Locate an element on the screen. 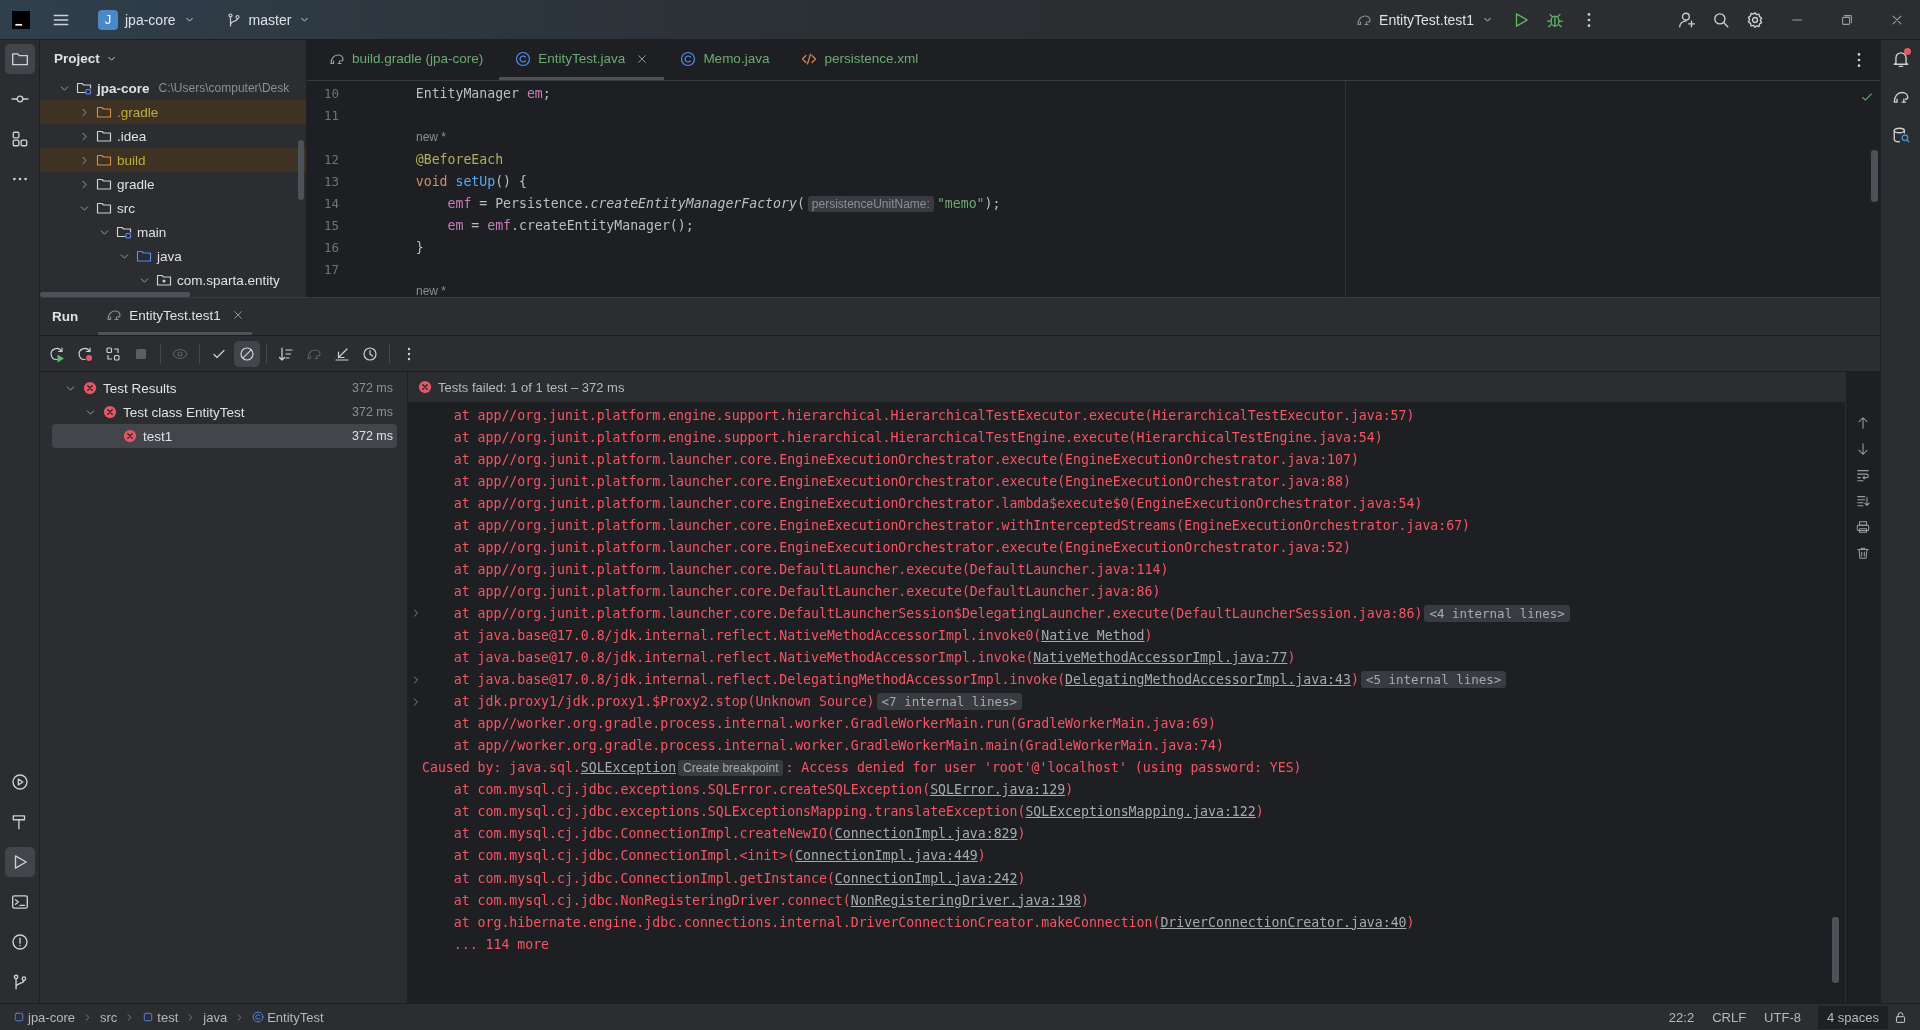  source-link: ConnectionImpl.java:449 is located at coordinates (886, 856).